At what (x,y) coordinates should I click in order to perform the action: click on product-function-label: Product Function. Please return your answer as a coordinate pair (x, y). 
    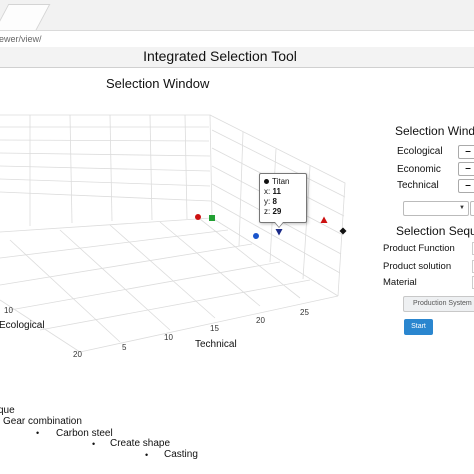
    Looking at the image, I should click on (419, 248).